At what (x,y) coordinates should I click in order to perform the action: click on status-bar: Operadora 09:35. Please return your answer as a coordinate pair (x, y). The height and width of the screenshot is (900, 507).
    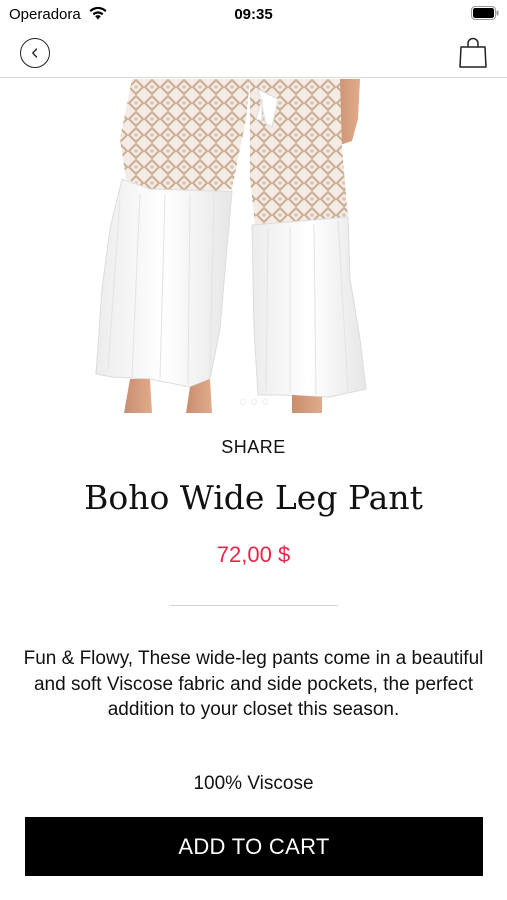
    Looking at the image, I should click on (253, 14).